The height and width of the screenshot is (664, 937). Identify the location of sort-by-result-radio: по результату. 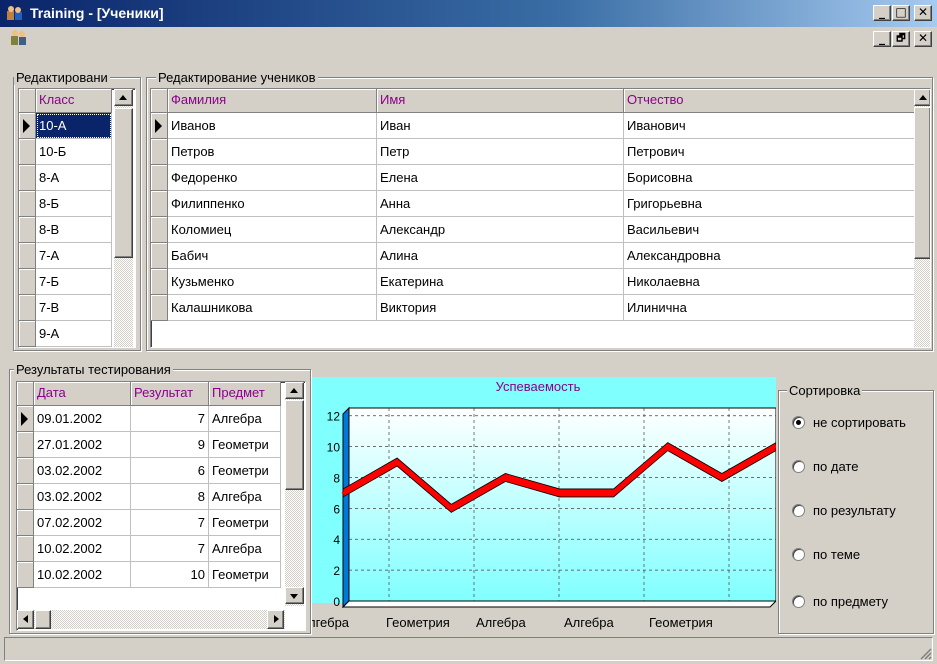
(844, 510).